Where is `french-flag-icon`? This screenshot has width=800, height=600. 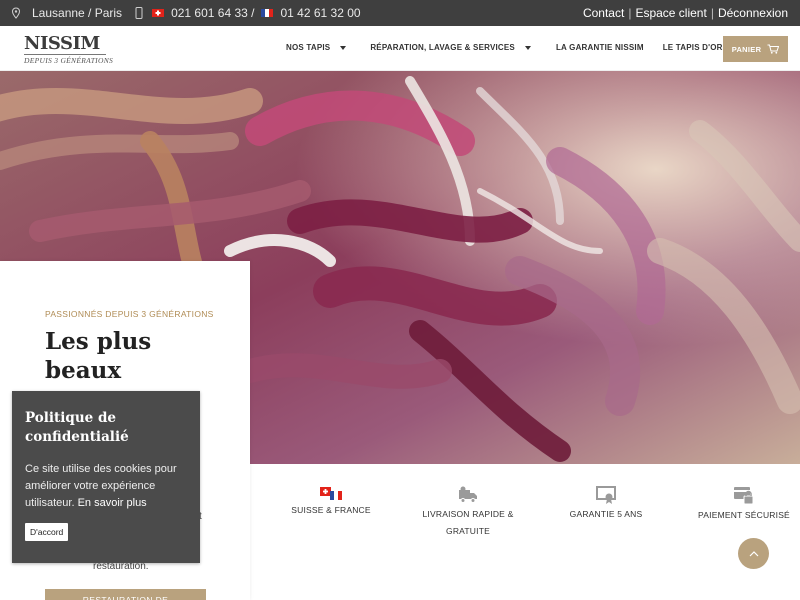 french-flag-icon is located at coordinates (267, 13).